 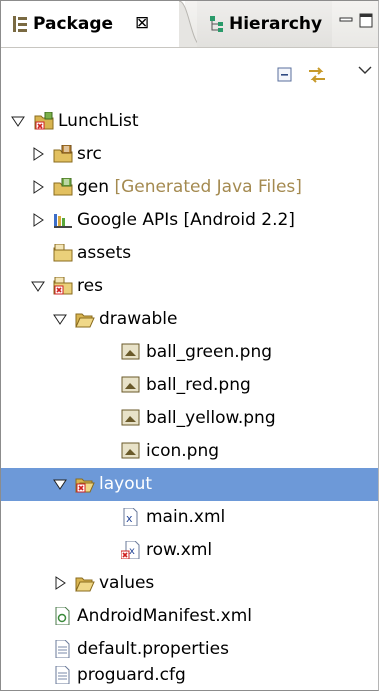 What do you see at coordinates (104, 253) in the screenshot?
I see `tree-item-label: assets` at bounding box center [104, 253].